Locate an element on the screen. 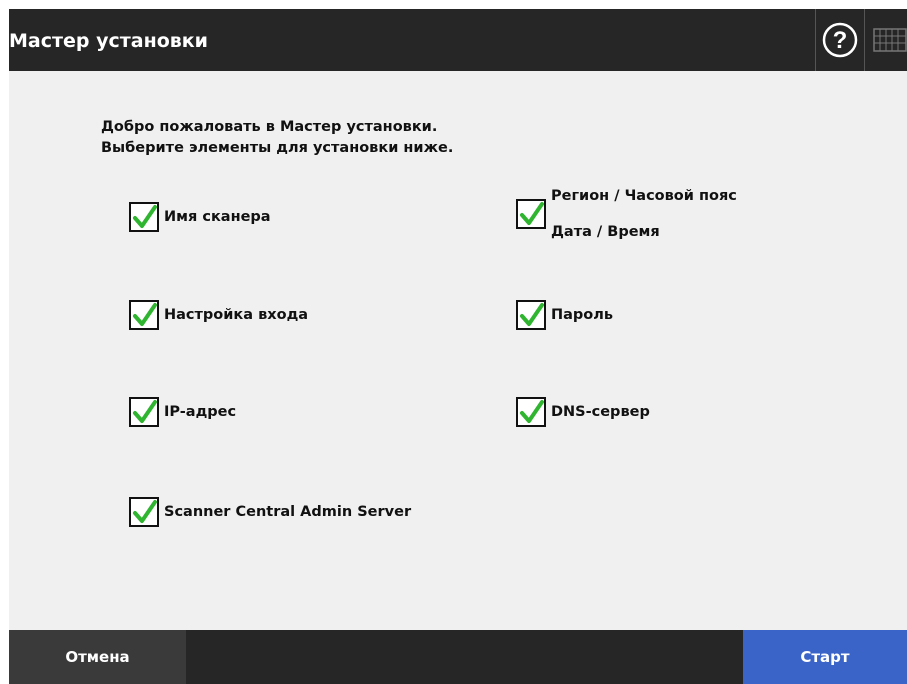 Image resolution: width=907 pixels, height=684 pixels. option-label: IP-адрес is located at coordinates (200, 412).